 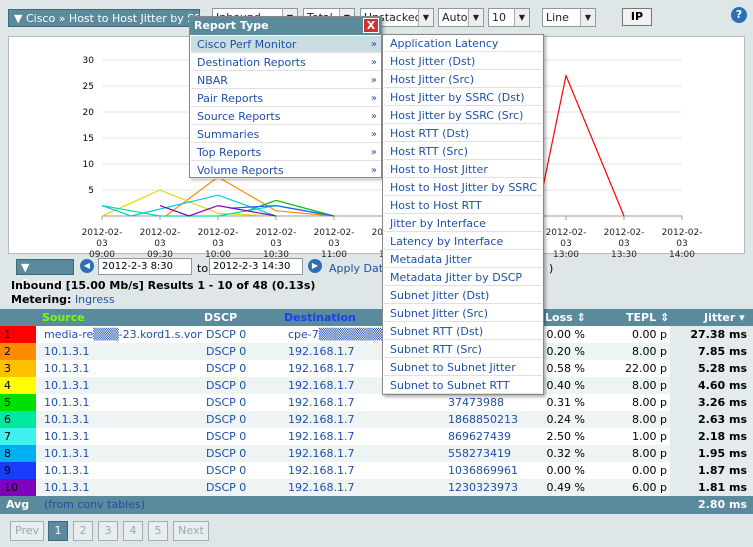 What do you see at coordinates (463, 241) in the screenshot?
I see `submenu-item: Latency by Interface` at bounding box center [463, 241].